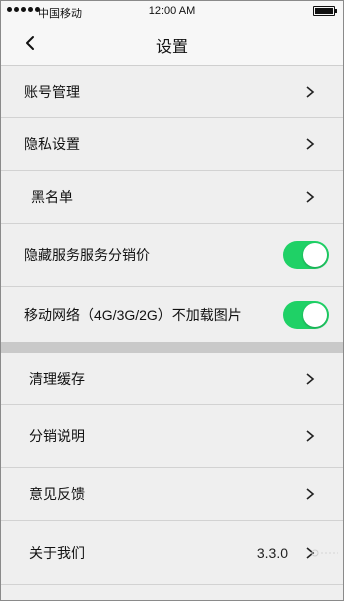 The width and height of the screenshot is (344, 601). What do you see at coordinates (172, 197) in the screenshot?
I see `settings-item-blacklist: 黑名单` at bounding box center [172, 197].